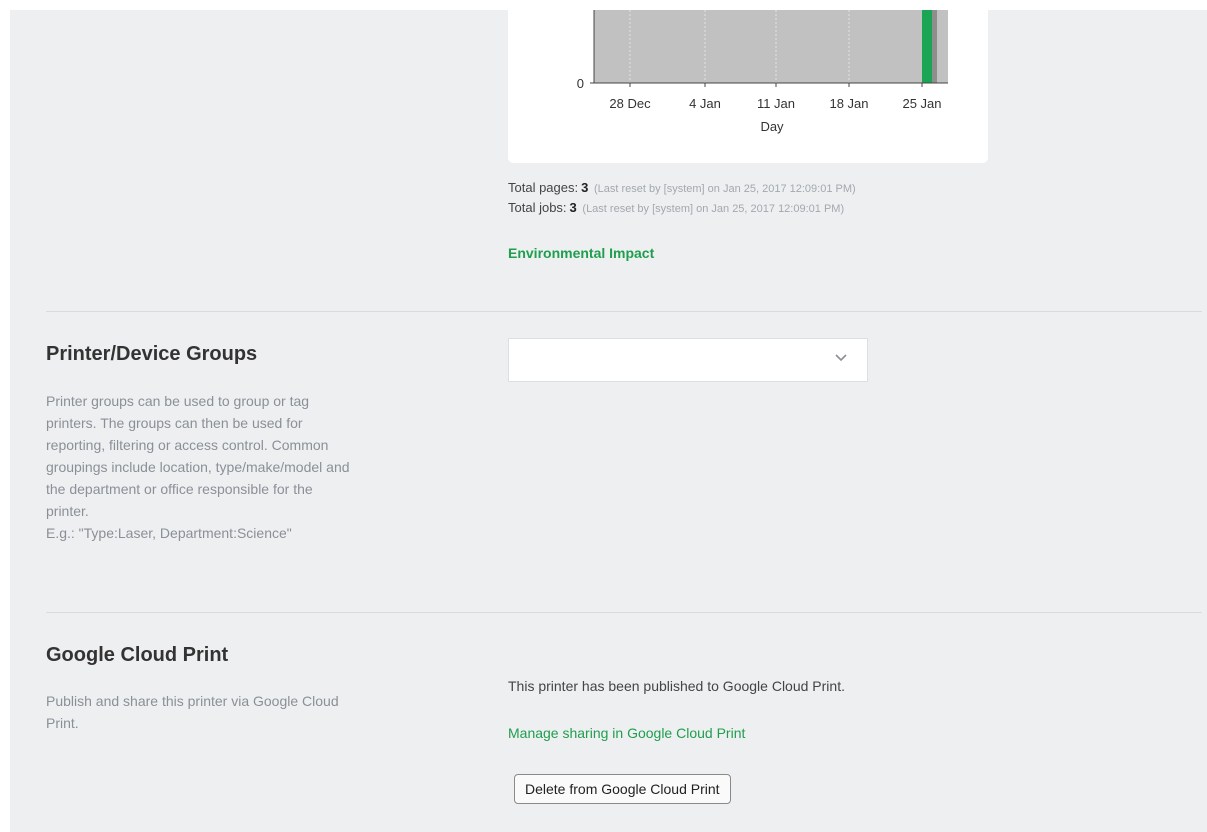 This screenshot has width=1207, height=832. What do you see at coordinates (688, 360) in the screenshot?
I see `printer-groups-select` at bounding box center [688, 360].